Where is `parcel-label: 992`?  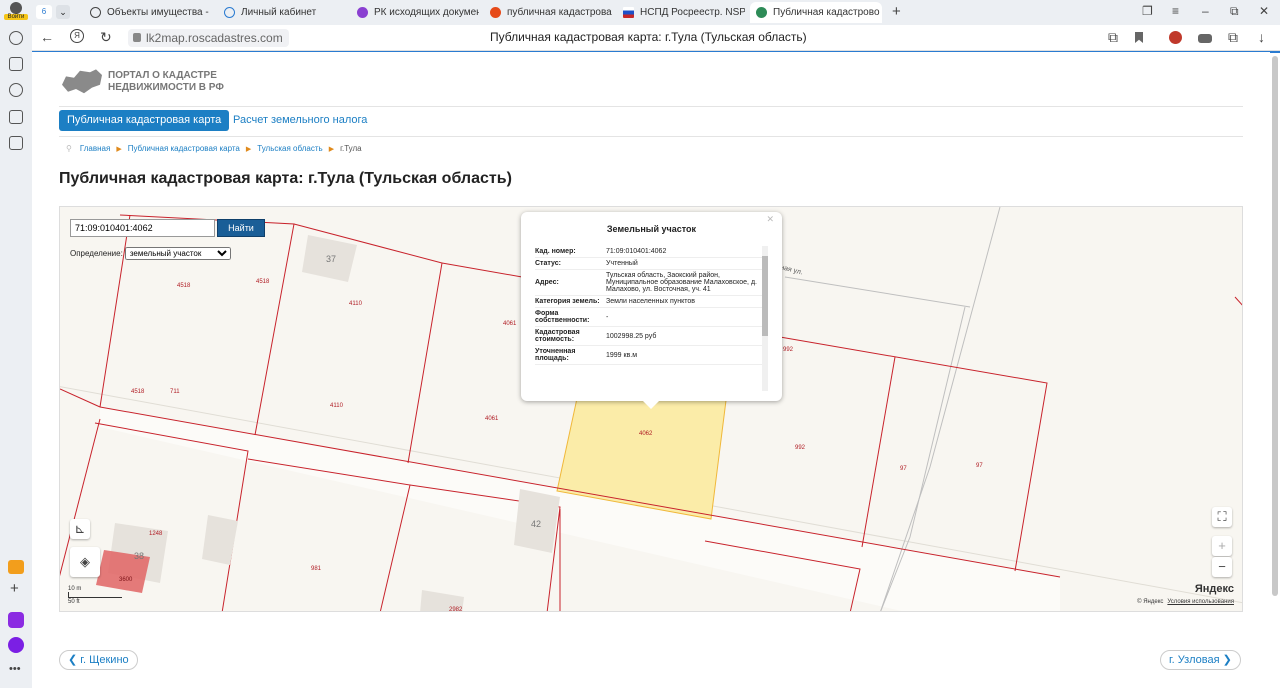 parcel-label: 992 is located at coordinates (800, 448).